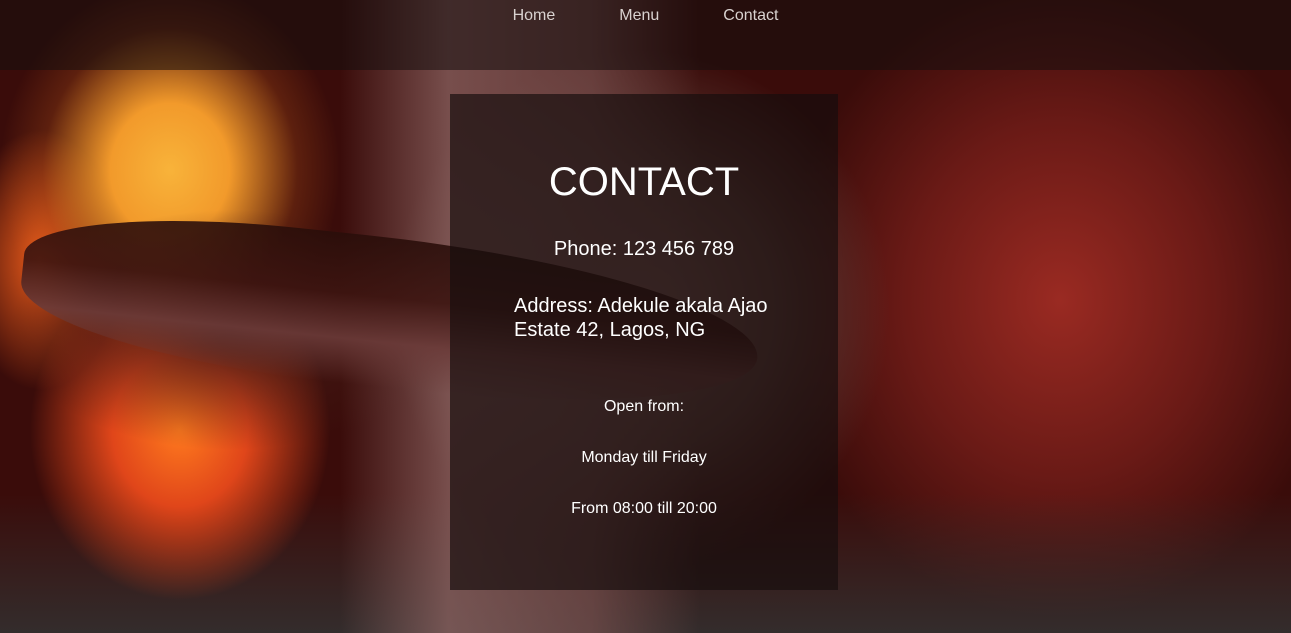 The width and height of the screenshot is (1291, 633). Describe the element at coordinates (646, 25) in the screenshot. I see `nav-list: Home Menu Contact` at that location.